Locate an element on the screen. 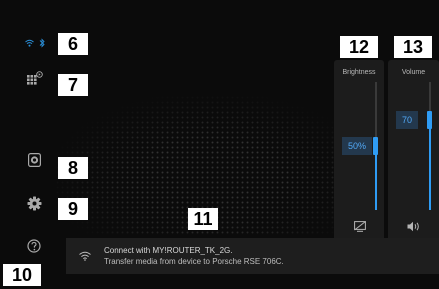 Image resolution: width=439 pixels, height=289 pixels. left-sidebar is located at coordinates (27, 144).